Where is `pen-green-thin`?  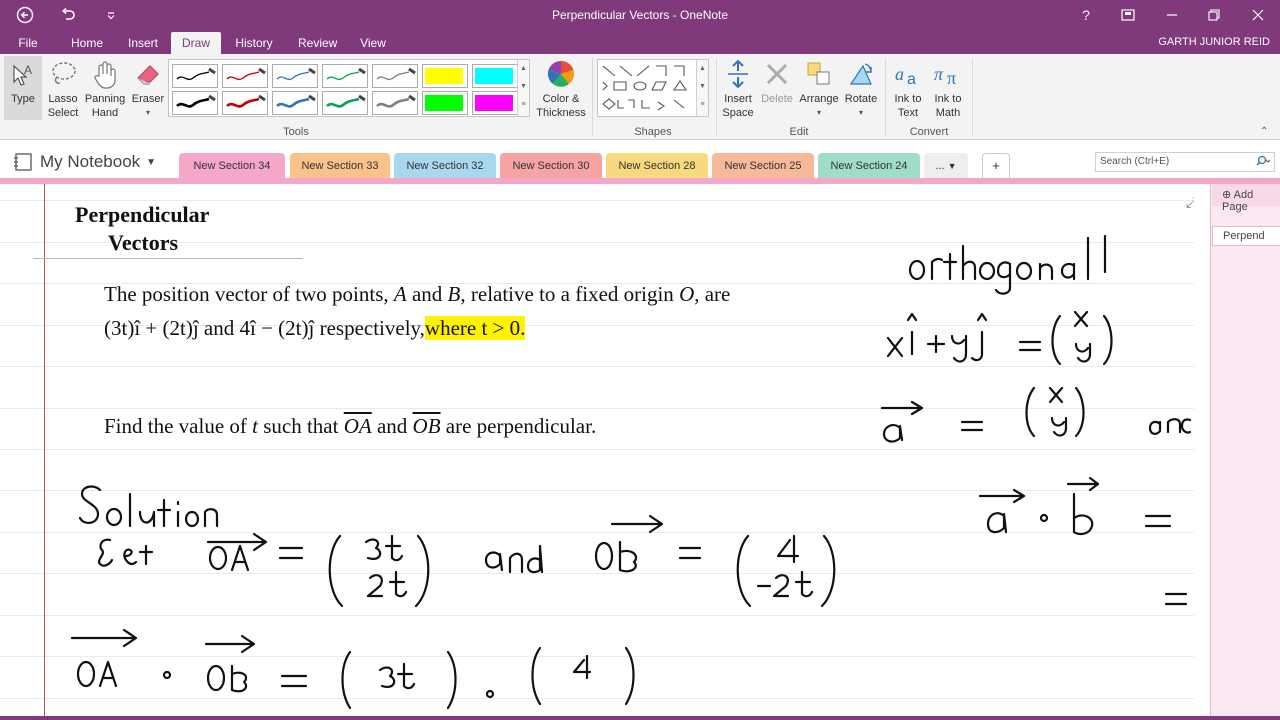 pen-green-thin is located at coordinates (345, 76).